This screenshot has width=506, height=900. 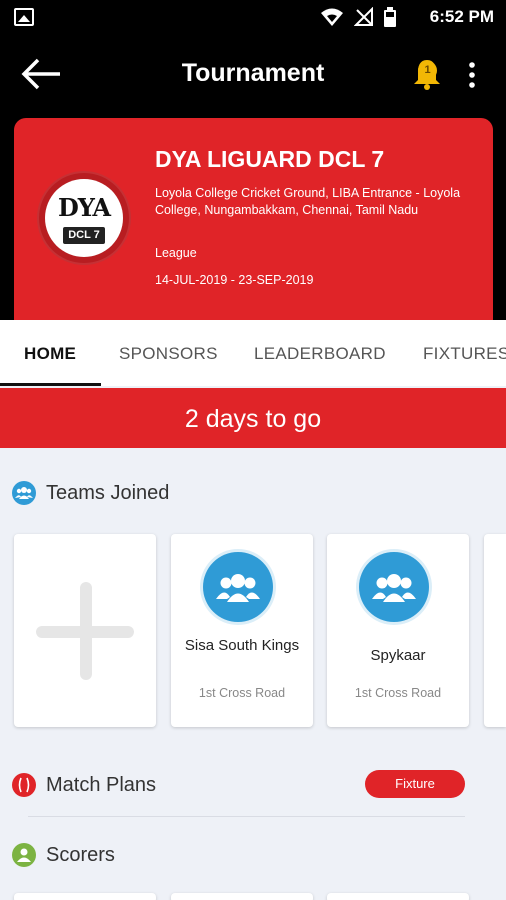 What do you see at coordinates (234, 280) in the screenshot?
I see `tournament-dates: 14-JUL-2019 - 23-SEP-2019` at bounding box center [234, 280].